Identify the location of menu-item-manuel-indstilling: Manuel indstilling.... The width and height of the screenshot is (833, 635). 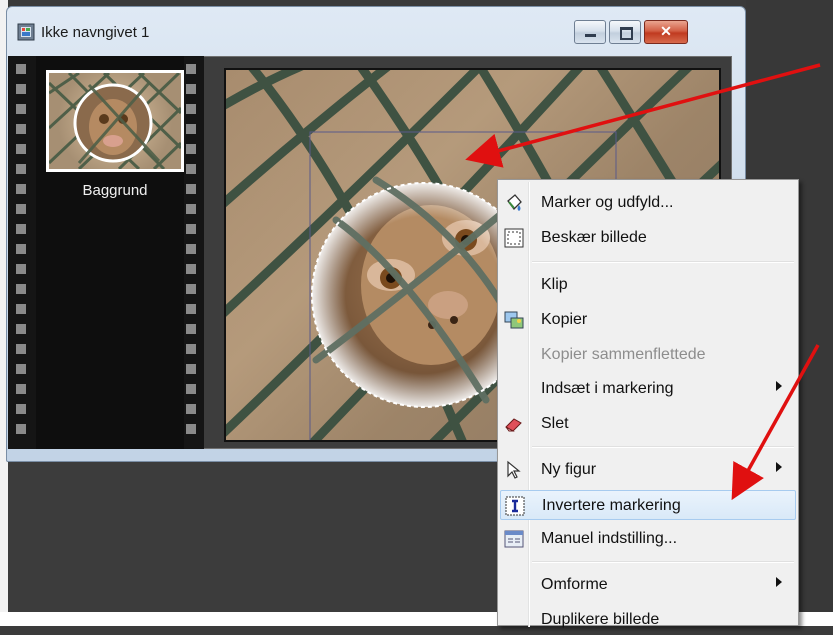
(648, 539).